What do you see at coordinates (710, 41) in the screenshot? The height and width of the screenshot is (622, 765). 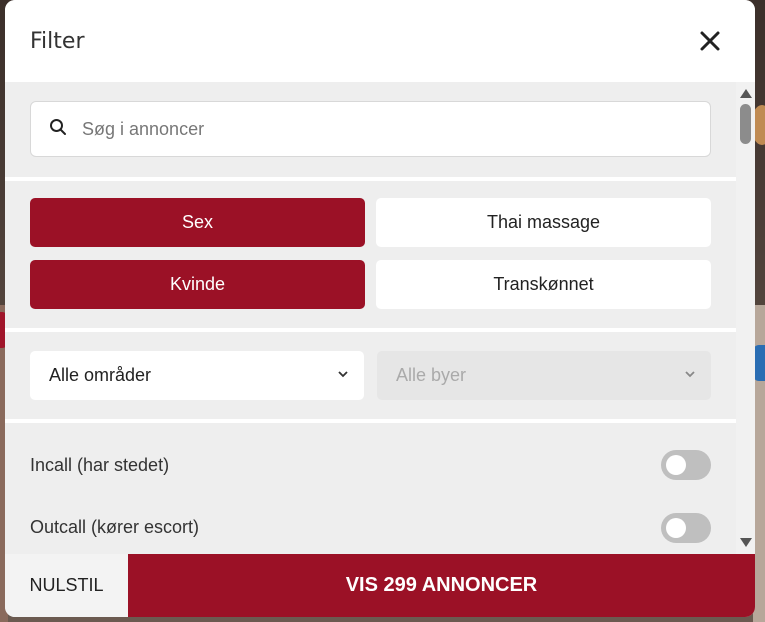 I see `close-icon` at bounding box center [710, 41].